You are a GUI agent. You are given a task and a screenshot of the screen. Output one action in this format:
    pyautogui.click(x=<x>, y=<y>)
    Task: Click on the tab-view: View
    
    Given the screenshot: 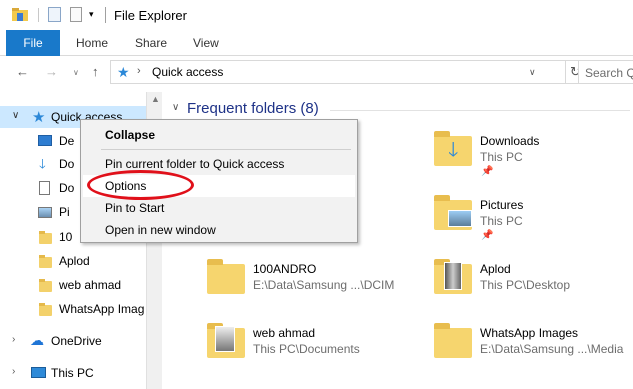 What is the action you would take?
    pyautogui.click(x=206, y=43)
    